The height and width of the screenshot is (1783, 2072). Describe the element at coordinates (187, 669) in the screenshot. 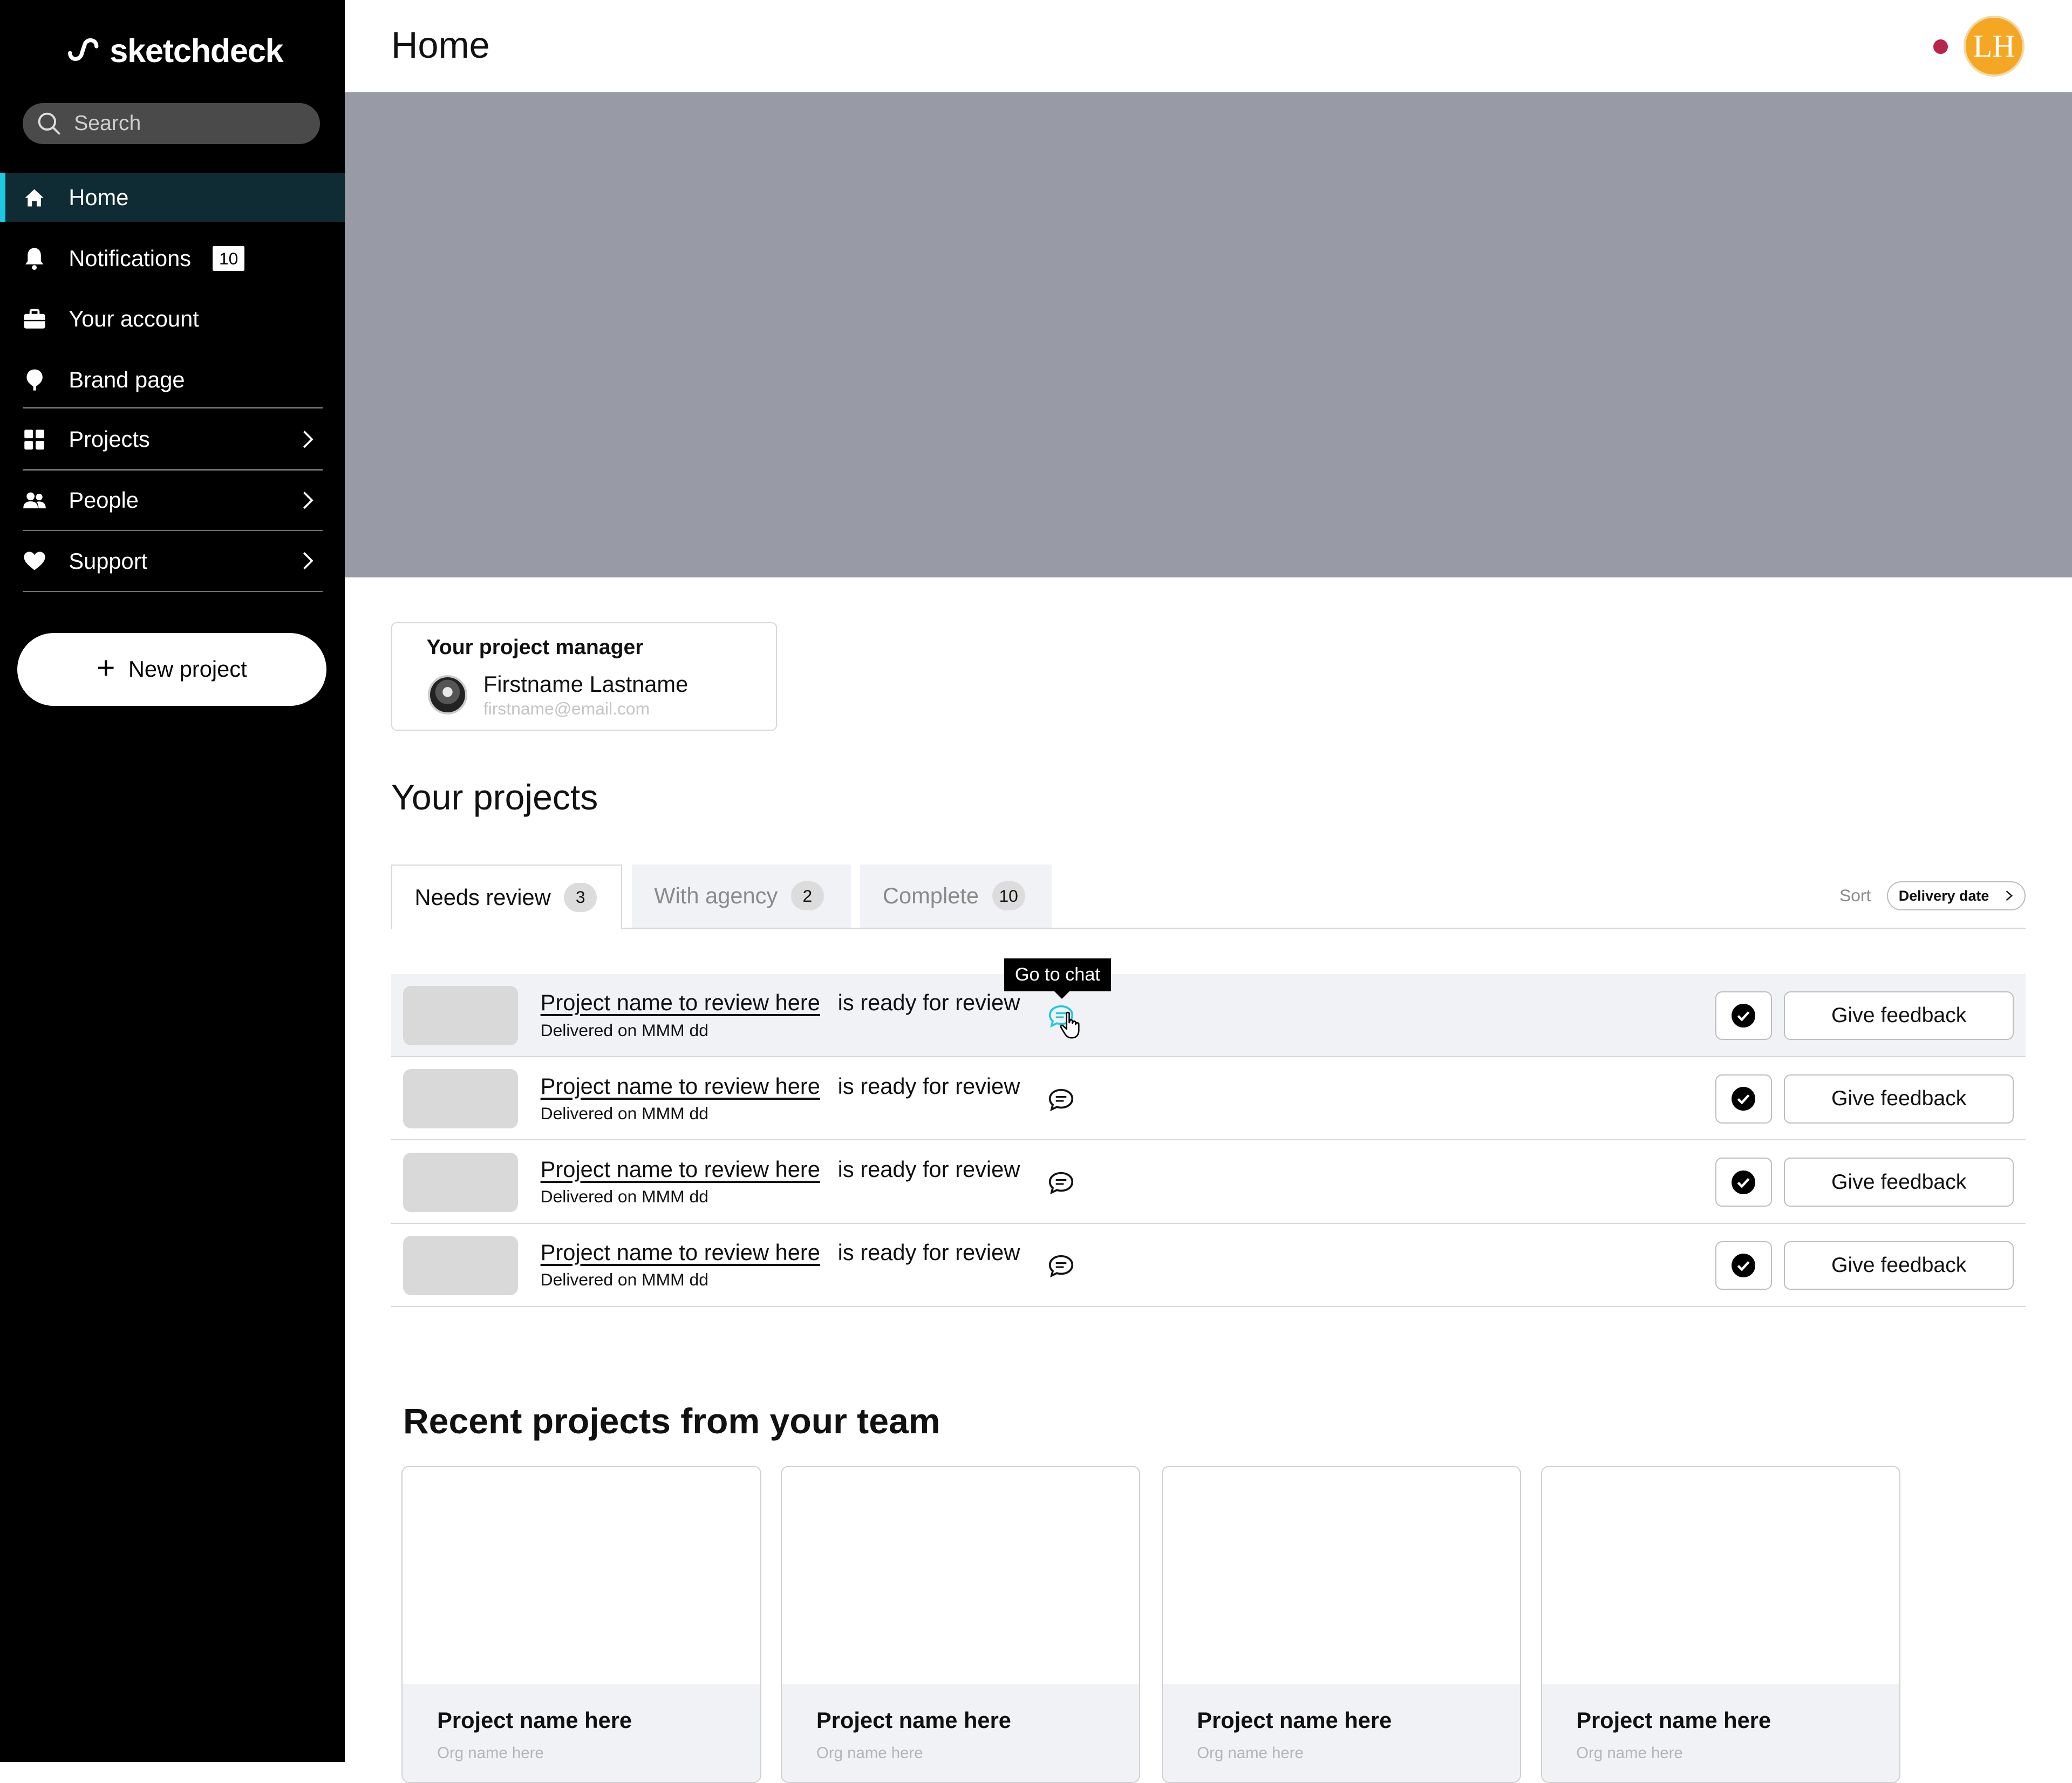

I see `new-project-label: New project` at that location.